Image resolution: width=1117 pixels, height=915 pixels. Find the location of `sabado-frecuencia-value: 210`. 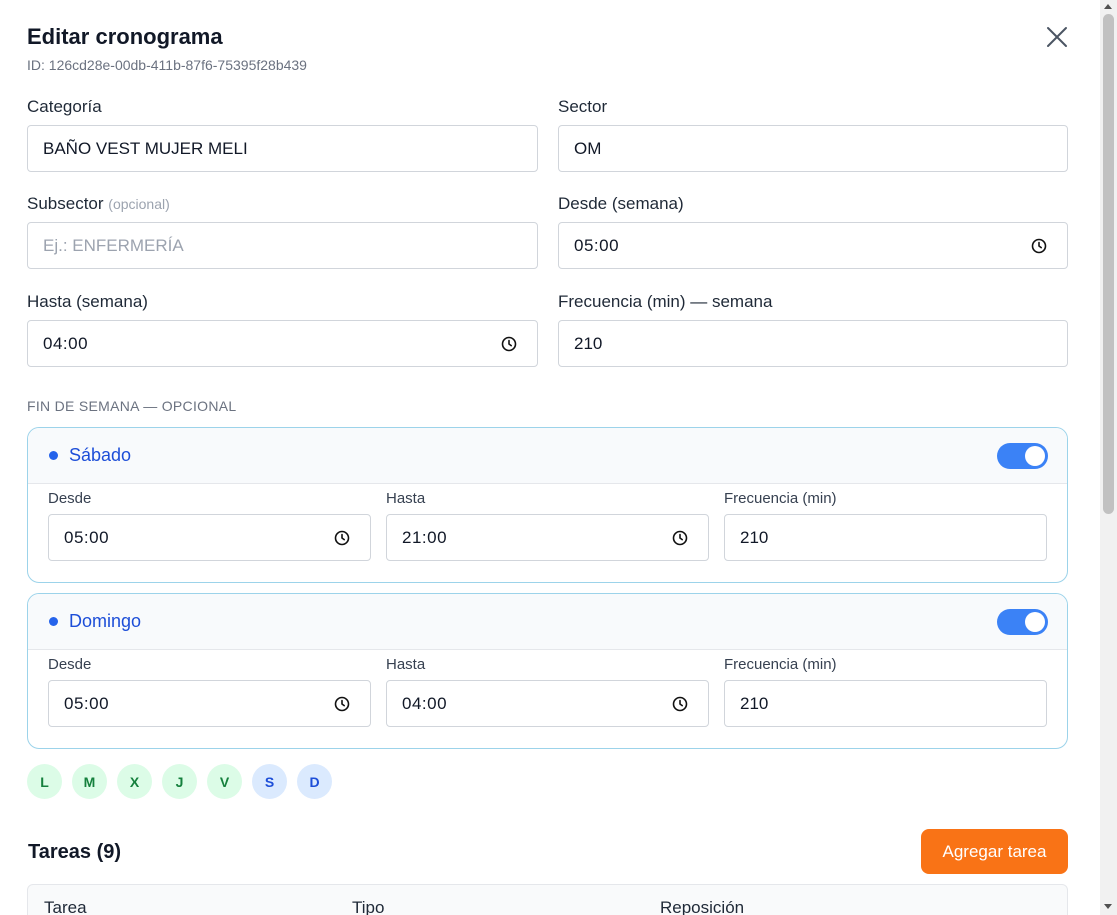

sabado-frecuencia-value: 210 is located at coordinates (754, 537).